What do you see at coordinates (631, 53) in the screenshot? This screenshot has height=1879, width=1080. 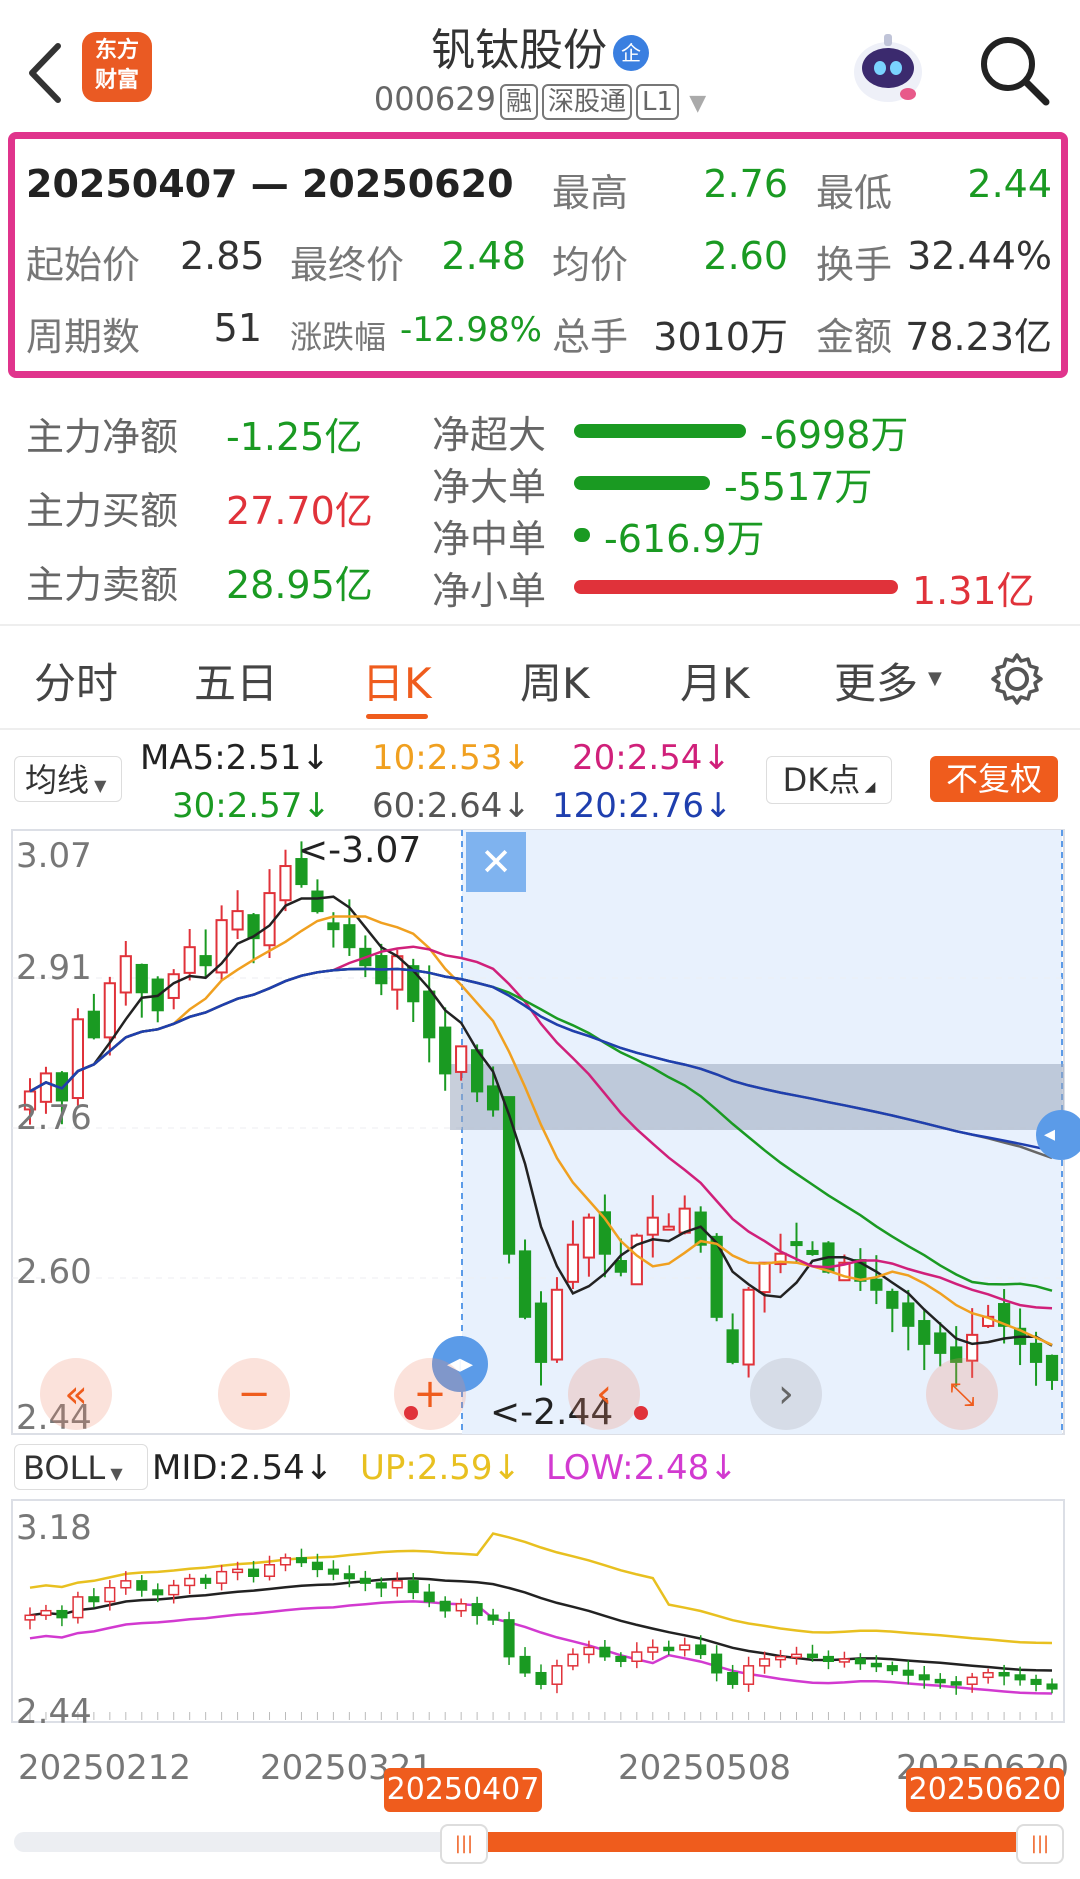 I see `enterprise-badge: 企` at bounding box center [631, 53].